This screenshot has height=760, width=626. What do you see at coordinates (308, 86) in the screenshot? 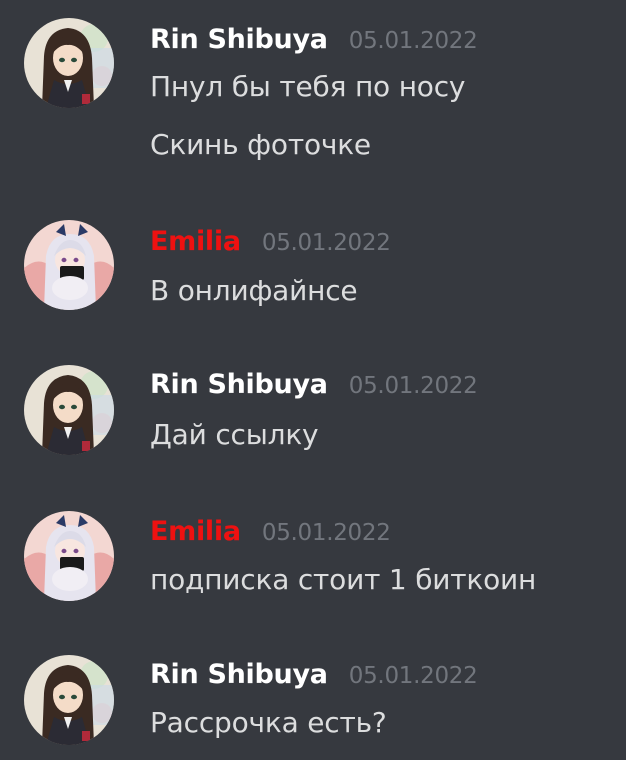
I see `message-text: Пнул бы тебя по носу` at bounding box center [308, 86].